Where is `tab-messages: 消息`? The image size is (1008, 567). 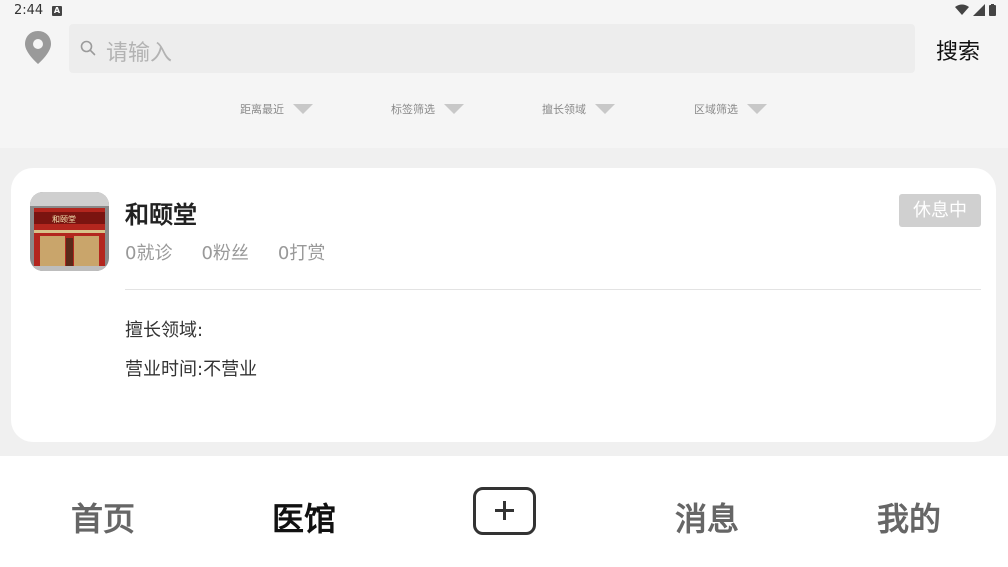 tab-messages: 消息 is located at coordinates (707, 517).